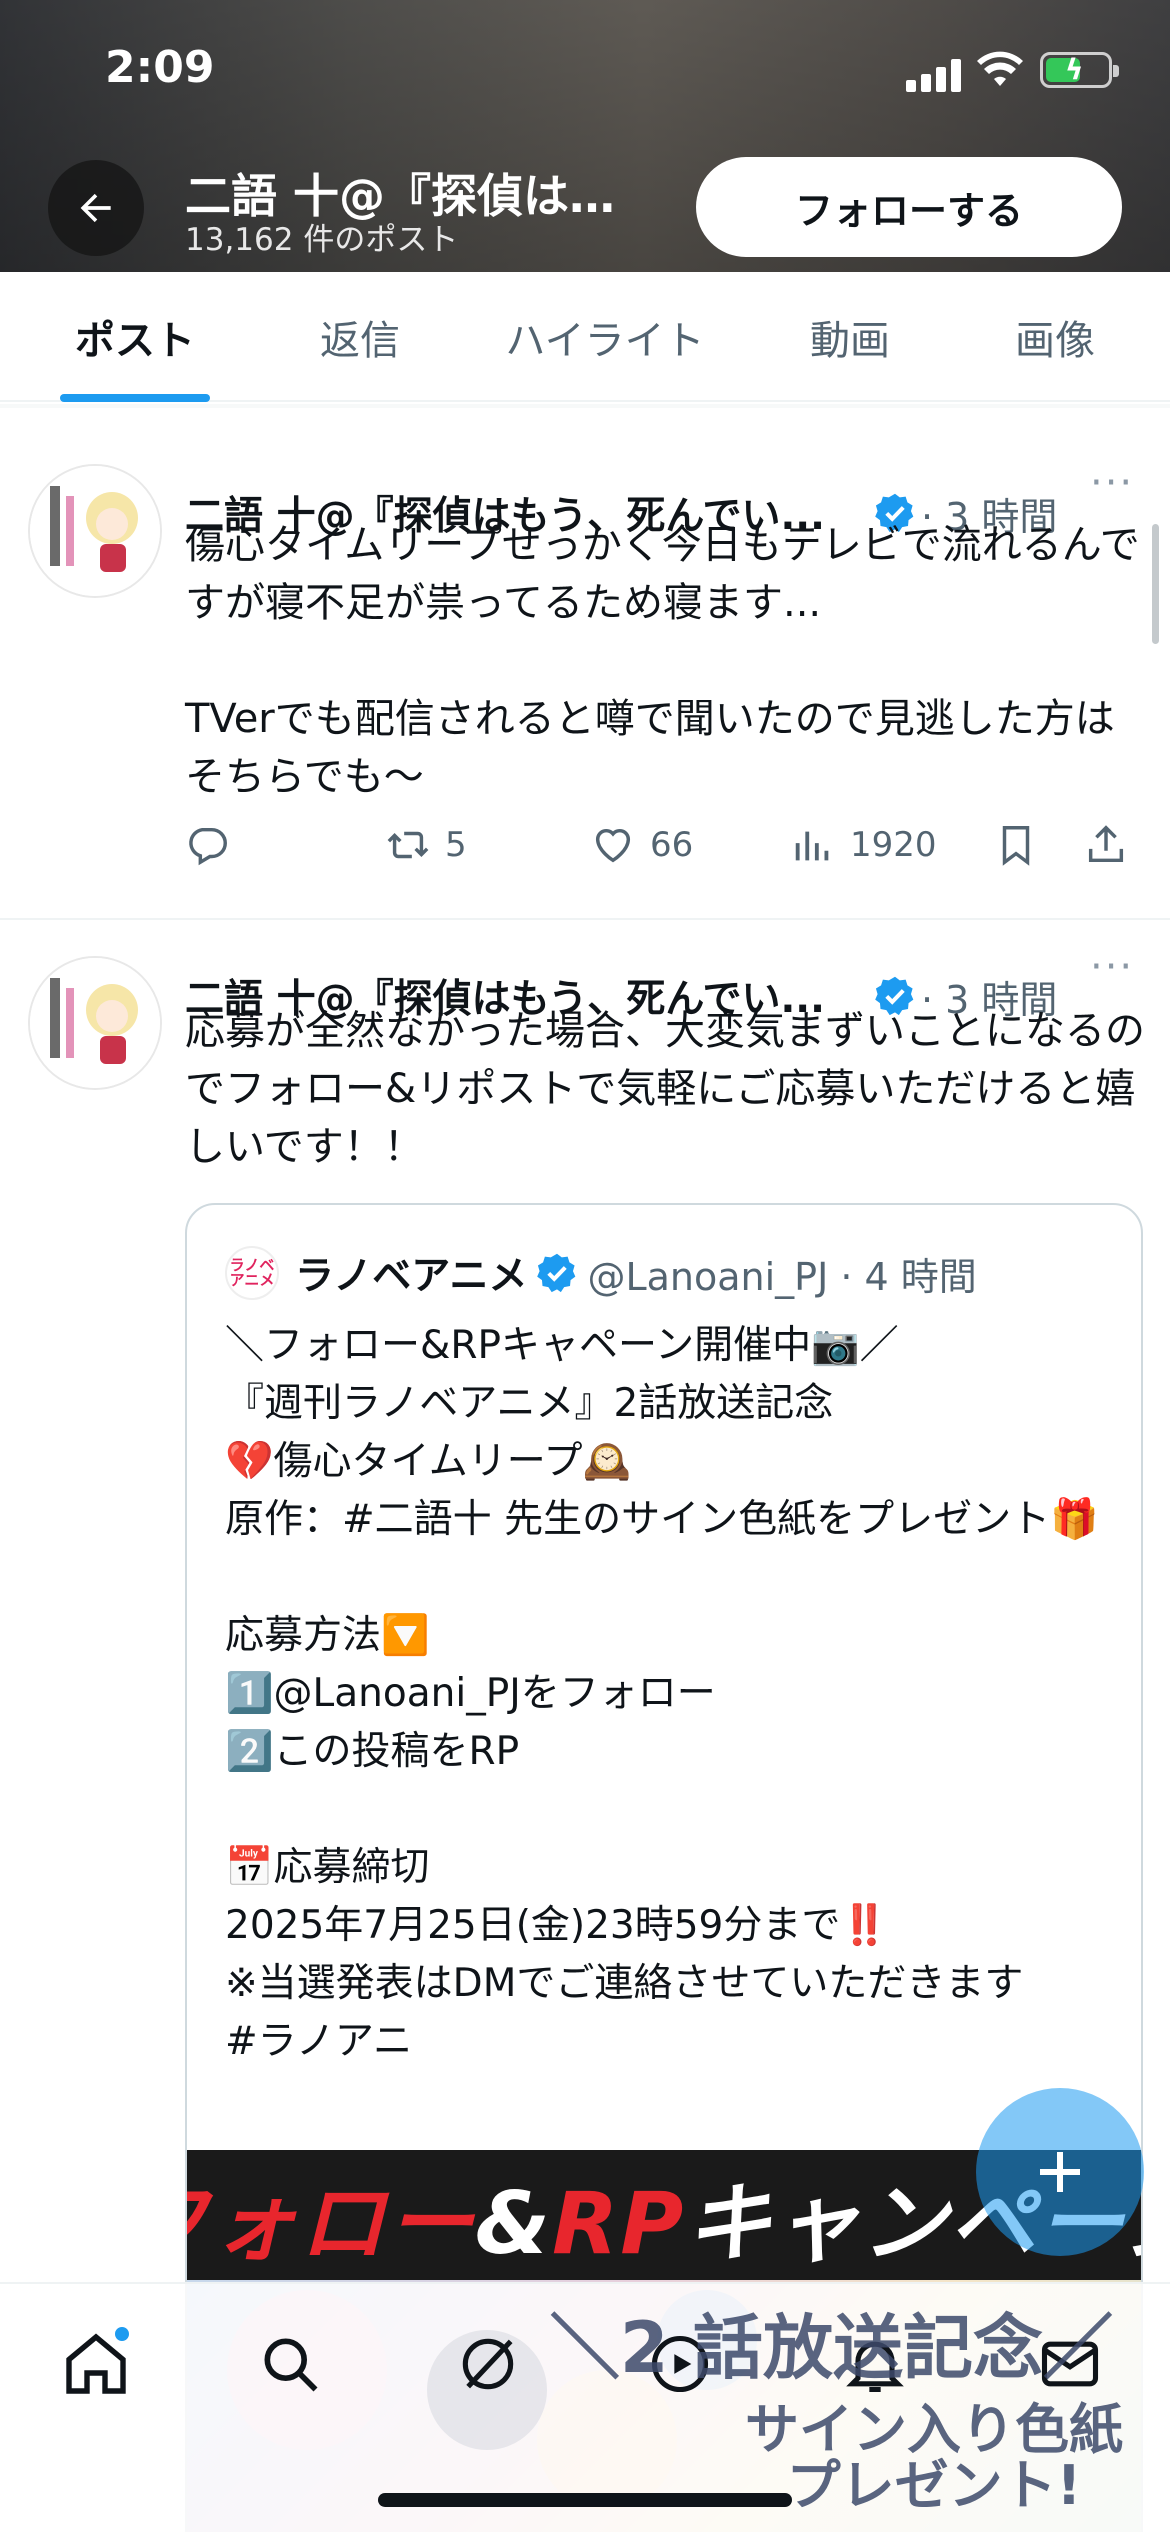 The height and width of the screenshot is (2532, 1170). Describe the element at coordinates (122, 2334) in the screenshot. I see `home-notification-dot` at that location.